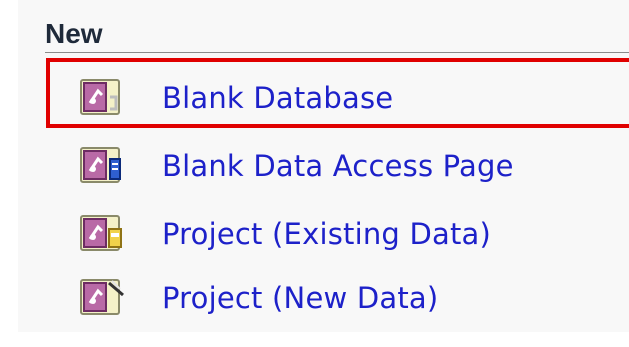 The height and width of the screenshot is (347, 629). What do you see at coordinates (278, 98) in the screenshot?
I see `blank-database-label: Blank Database` at bounding box center [278, 98].